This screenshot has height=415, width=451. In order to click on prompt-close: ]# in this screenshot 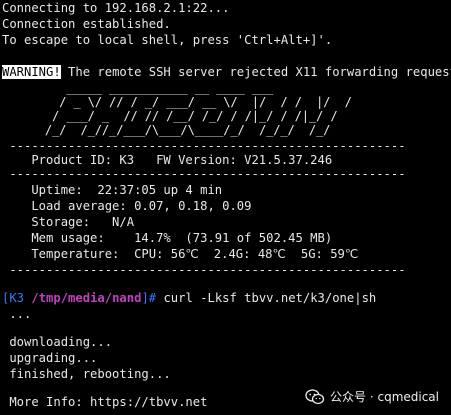, I will do `click(149, 298)`.